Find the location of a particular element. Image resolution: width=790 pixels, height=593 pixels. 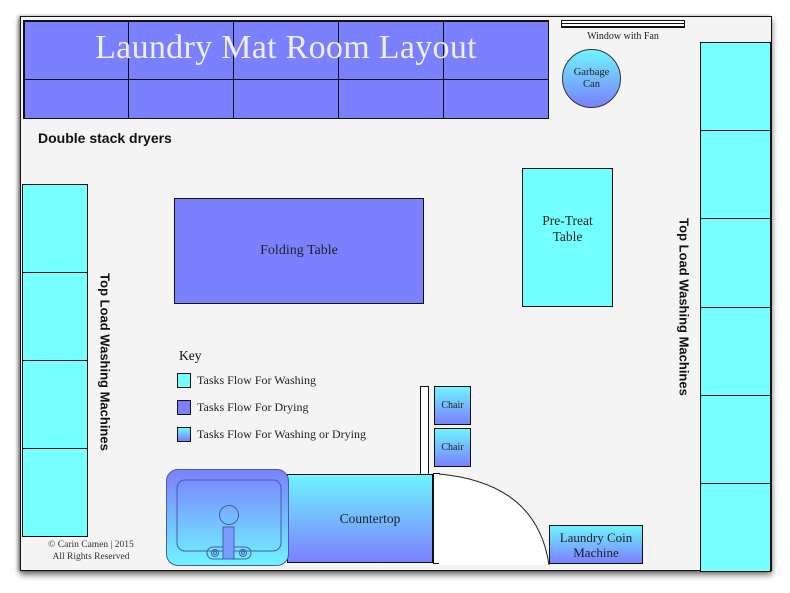

countertop-label: Countertop is located at coordinates (370, 518).